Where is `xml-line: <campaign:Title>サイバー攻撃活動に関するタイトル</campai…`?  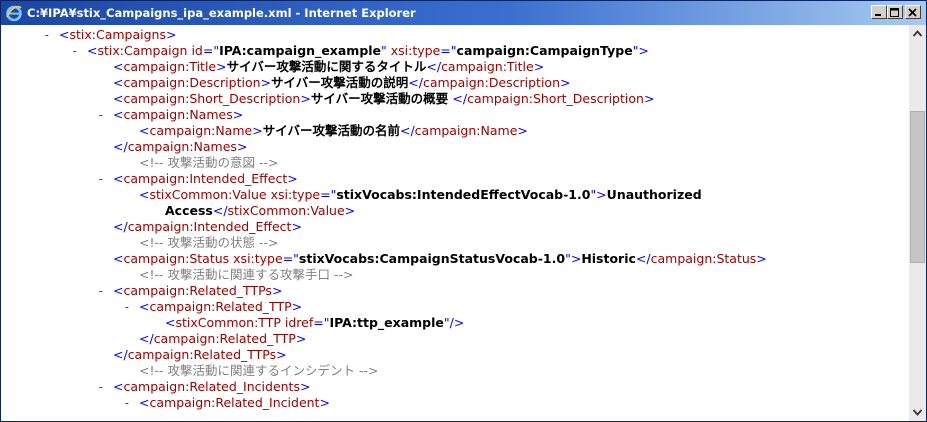
xml-line: <campaign:Title>サイバー攻撃活動に関するタイトル</campai… is located at coordinates (329, 66).